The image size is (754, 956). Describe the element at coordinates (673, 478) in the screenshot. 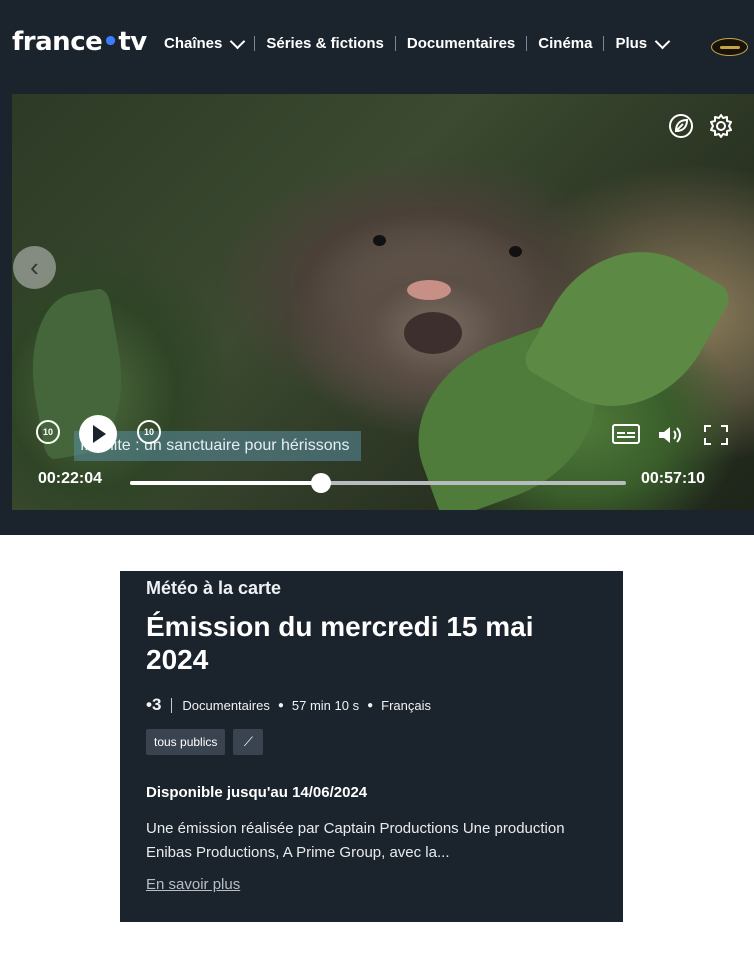

I see `total-duration: 00:57:10` at that location.